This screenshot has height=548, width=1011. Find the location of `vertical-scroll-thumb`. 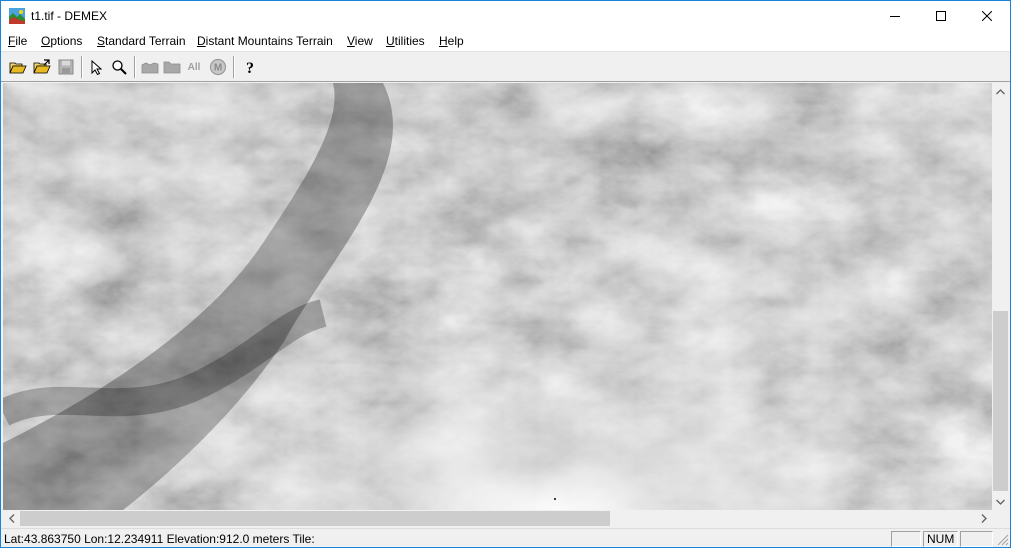

vertical-scroll-thumb is located at coordinates (1000, 401).